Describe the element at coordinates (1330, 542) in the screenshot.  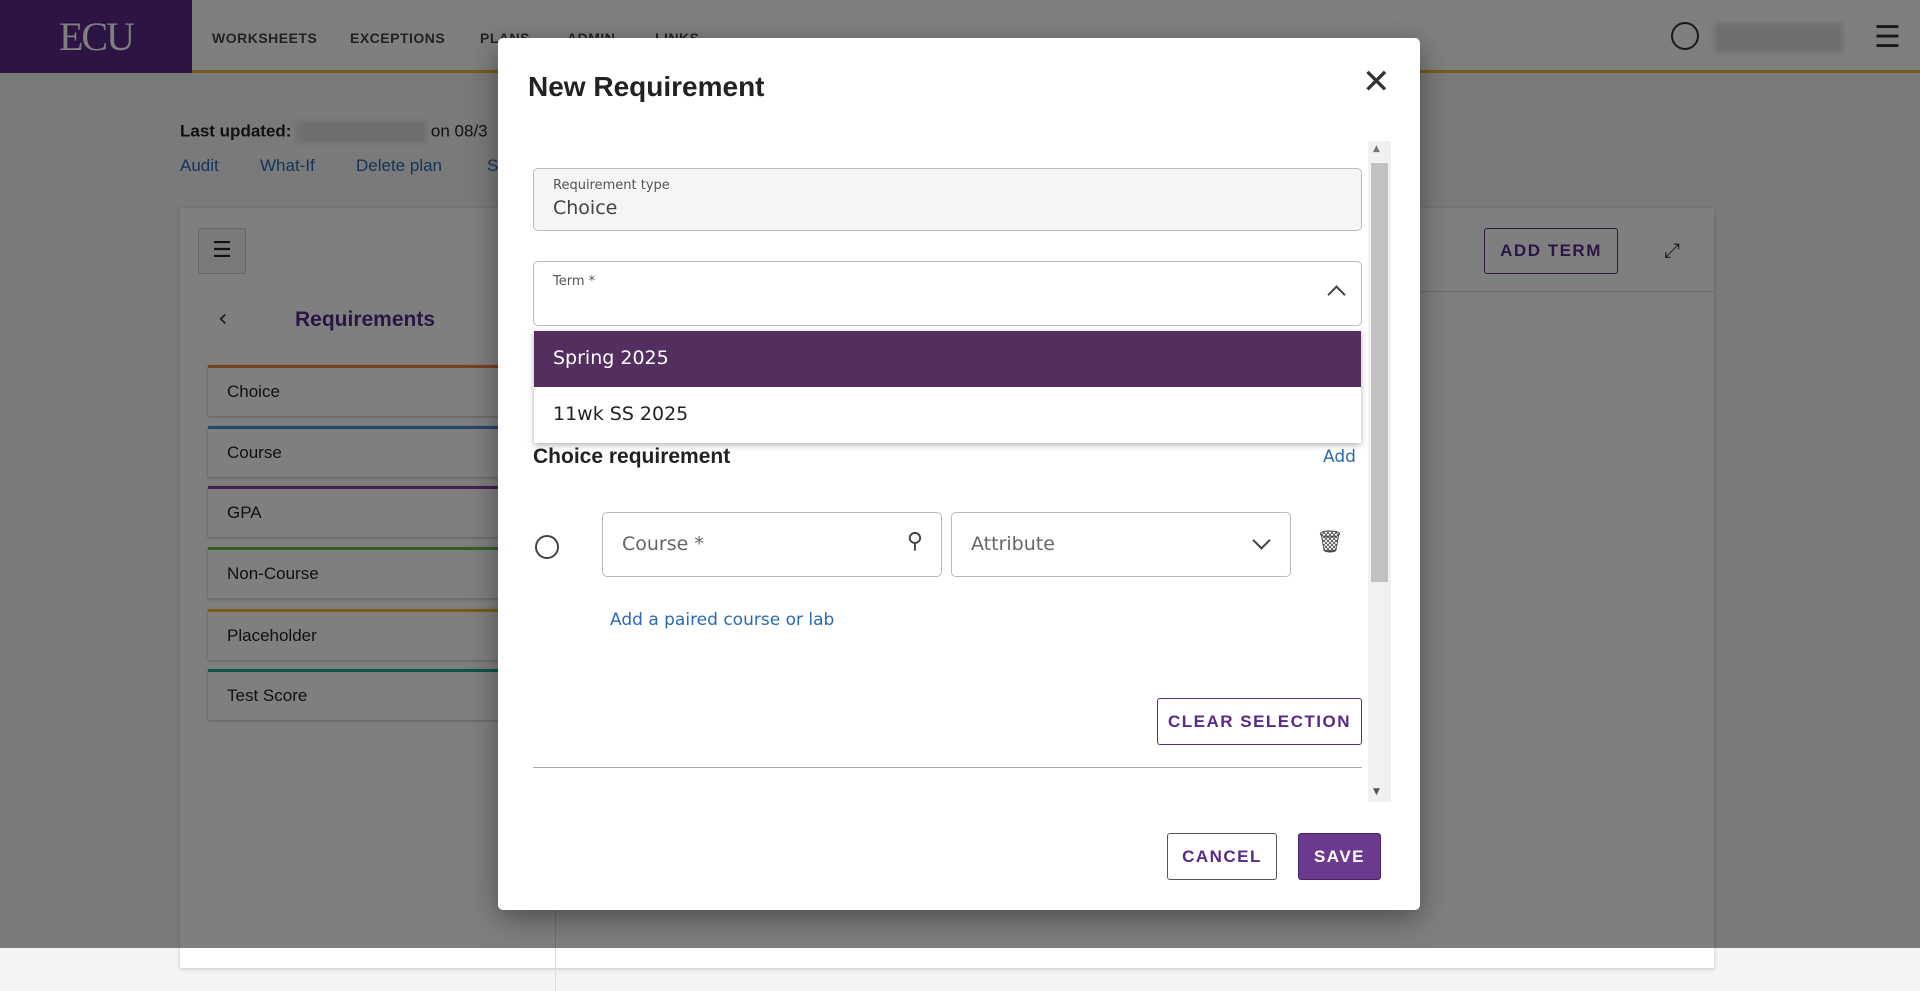
I see `trash-icon: 🗑` at that location.